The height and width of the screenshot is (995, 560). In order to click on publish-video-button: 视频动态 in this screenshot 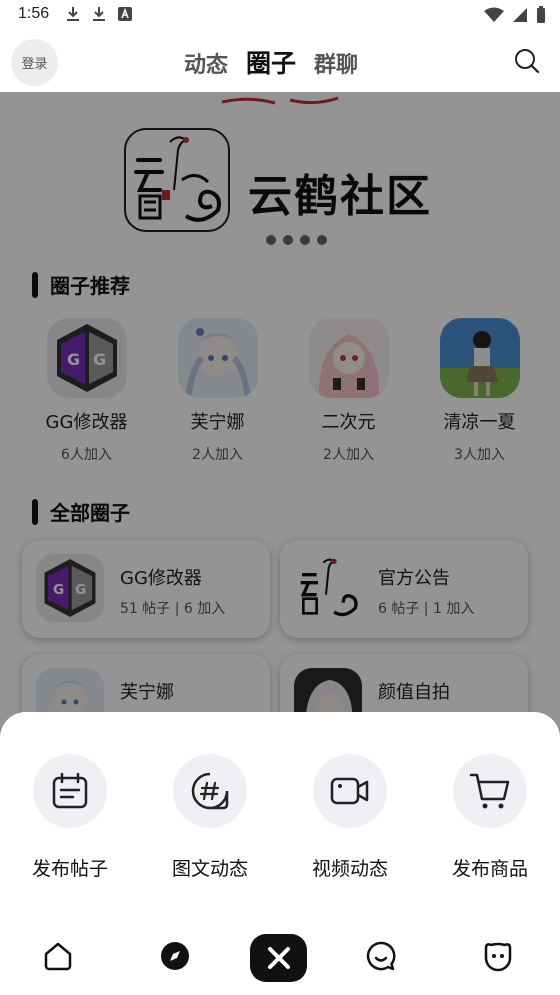, I will do `click(350, 817)`.